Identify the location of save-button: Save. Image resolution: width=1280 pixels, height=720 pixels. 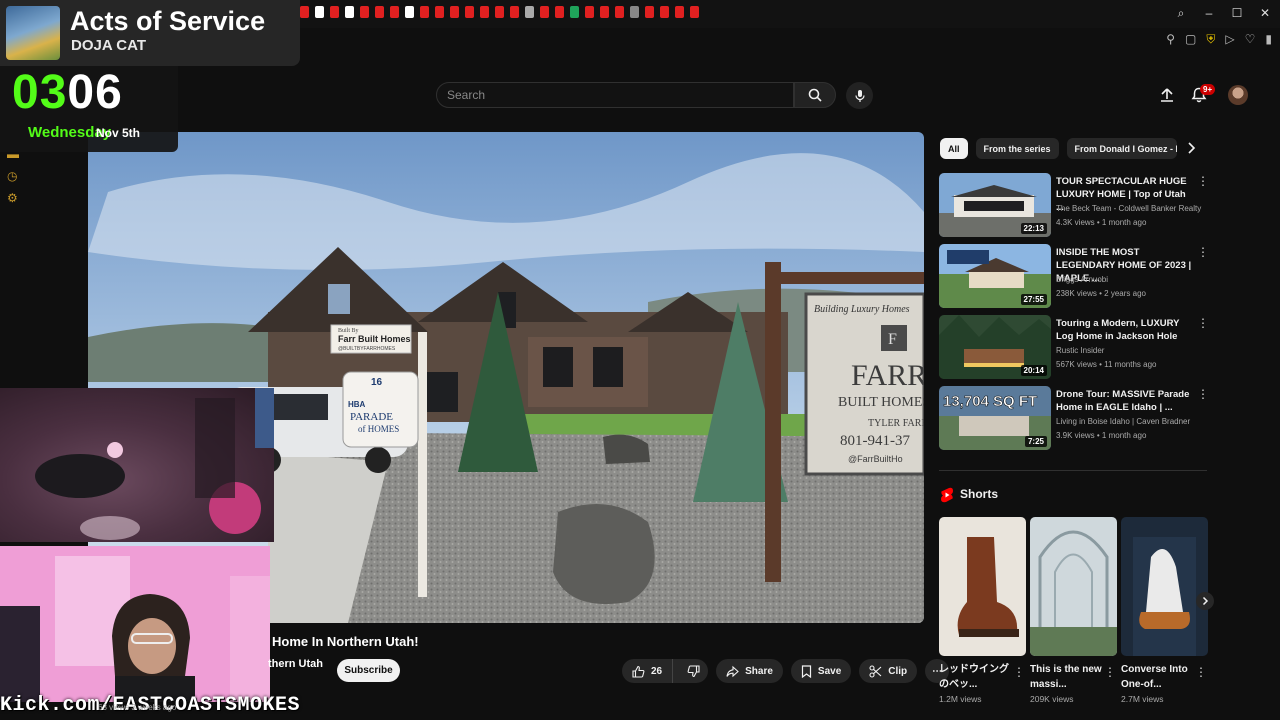
(821, 671).